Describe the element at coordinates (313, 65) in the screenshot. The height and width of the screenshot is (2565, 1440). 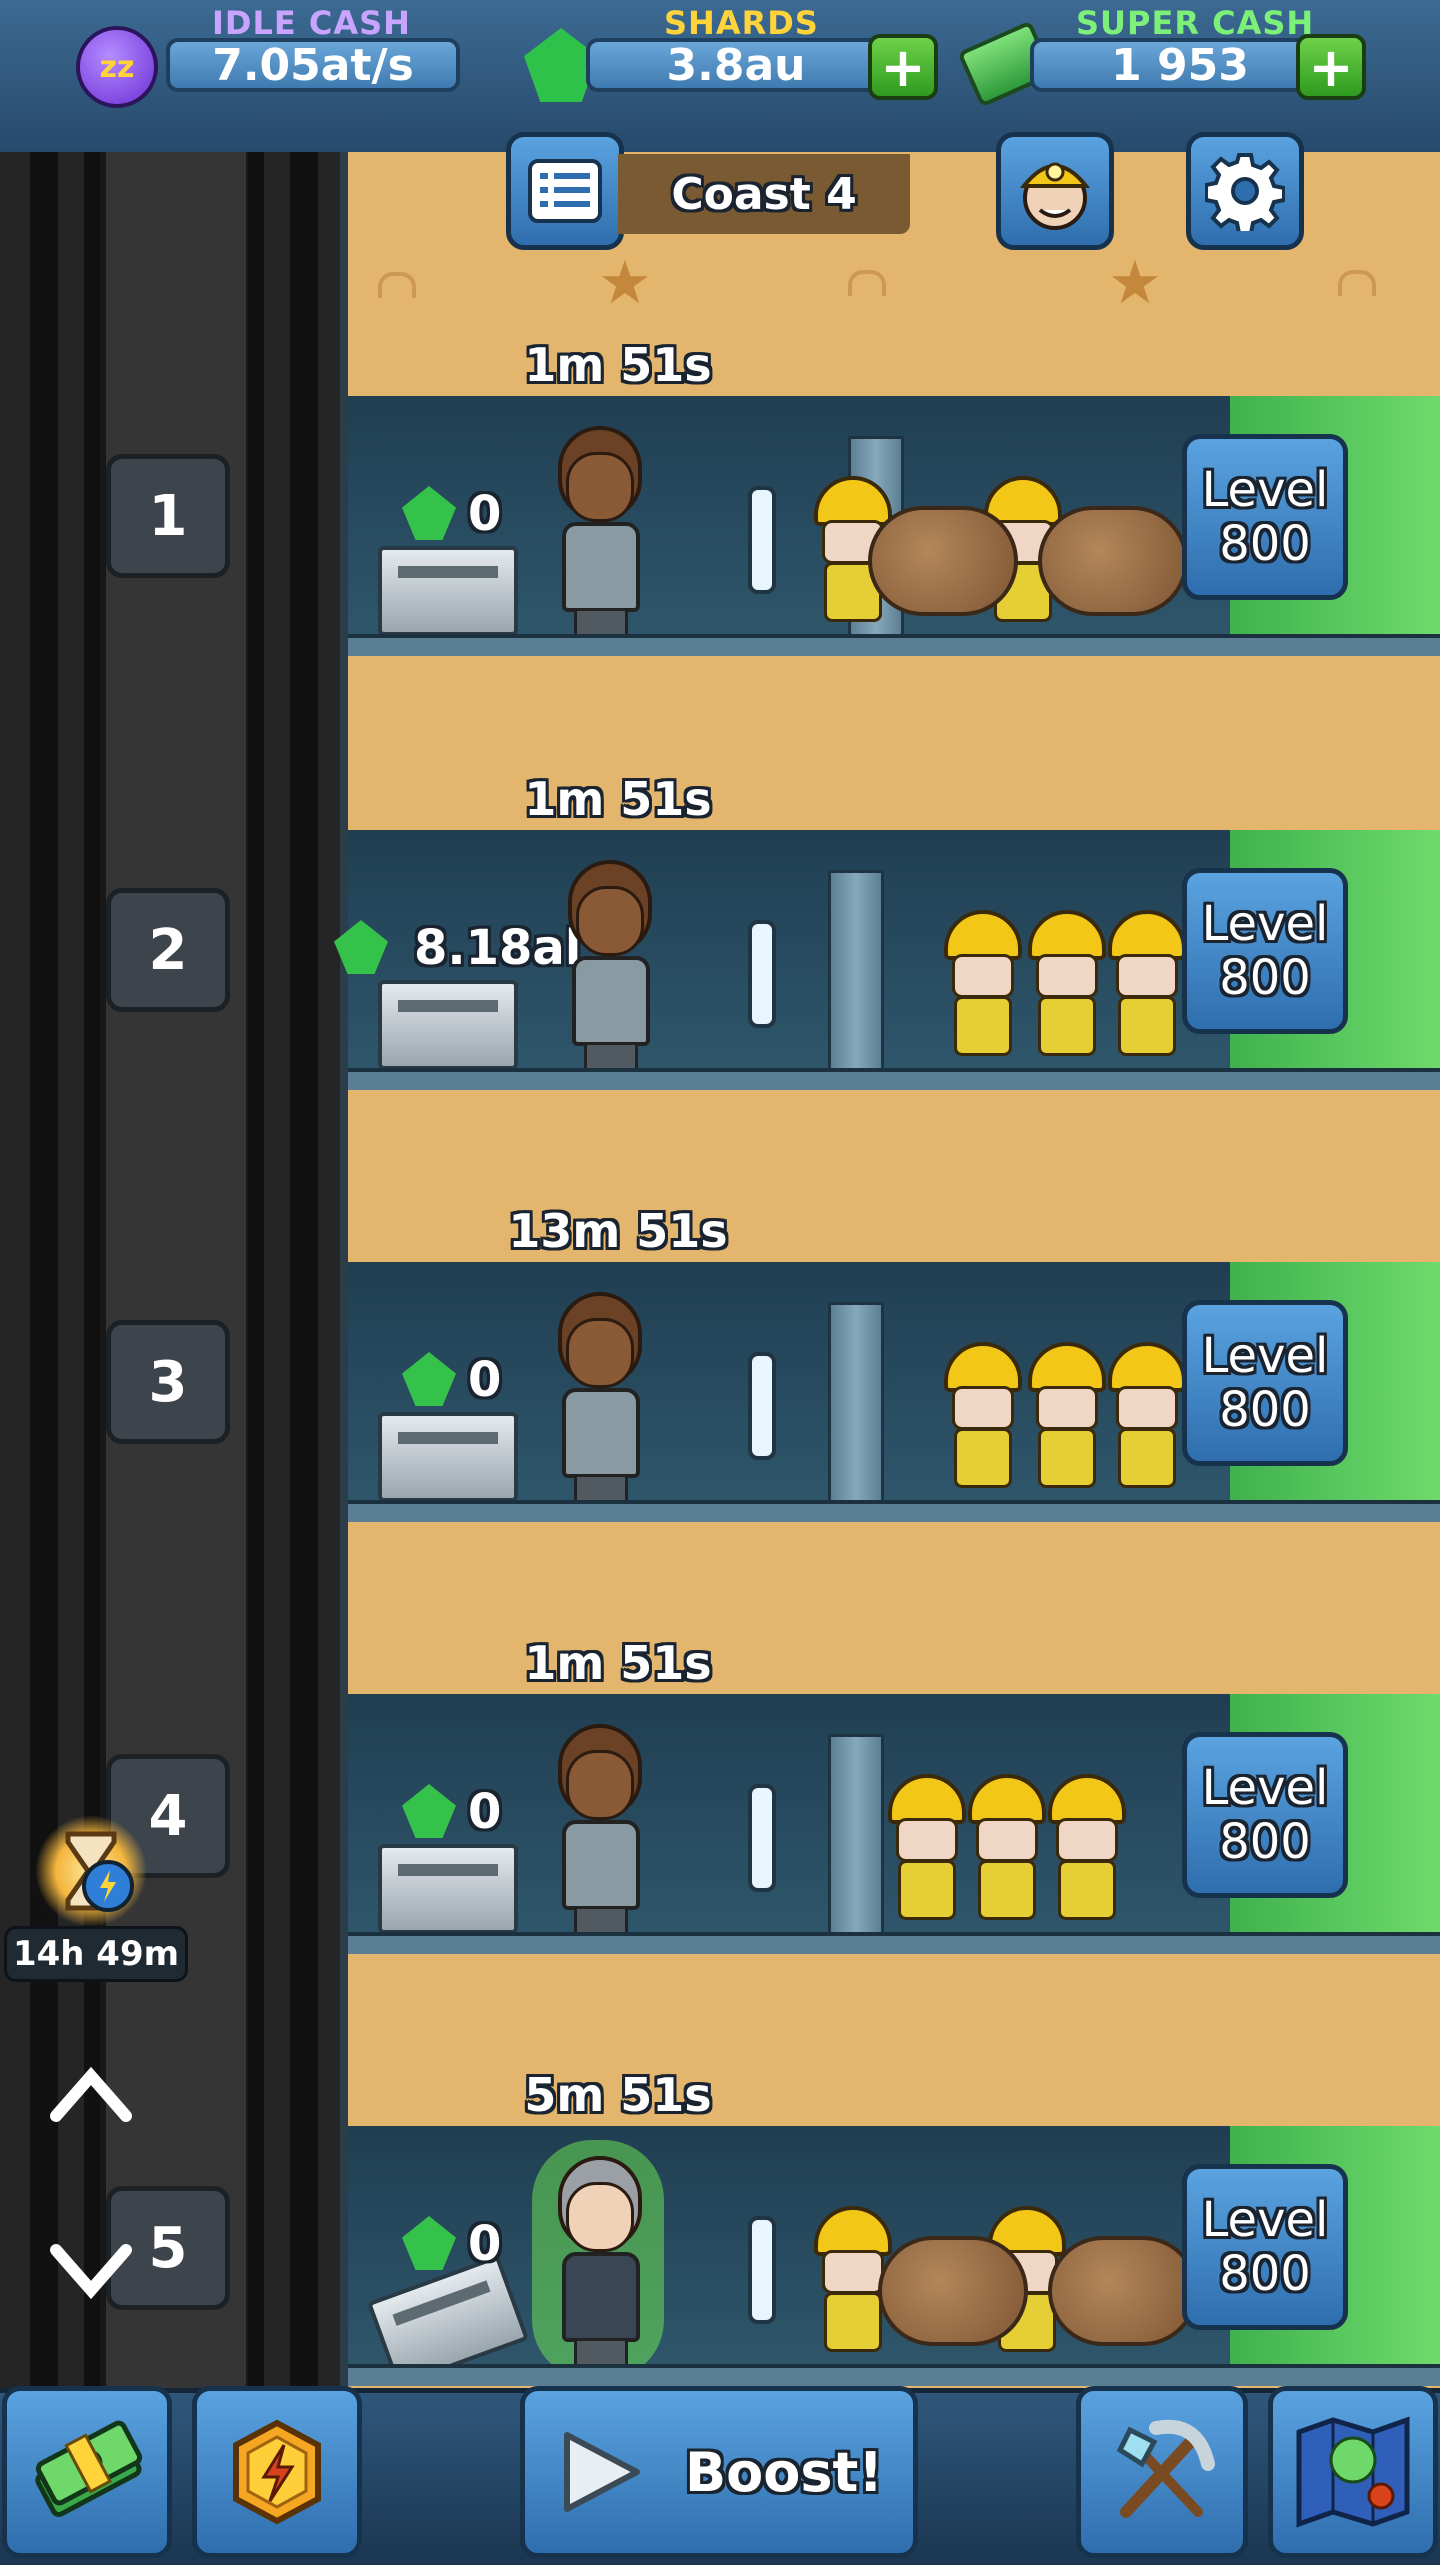
I see `idle-cash-value: 7.05at/s` at that location.